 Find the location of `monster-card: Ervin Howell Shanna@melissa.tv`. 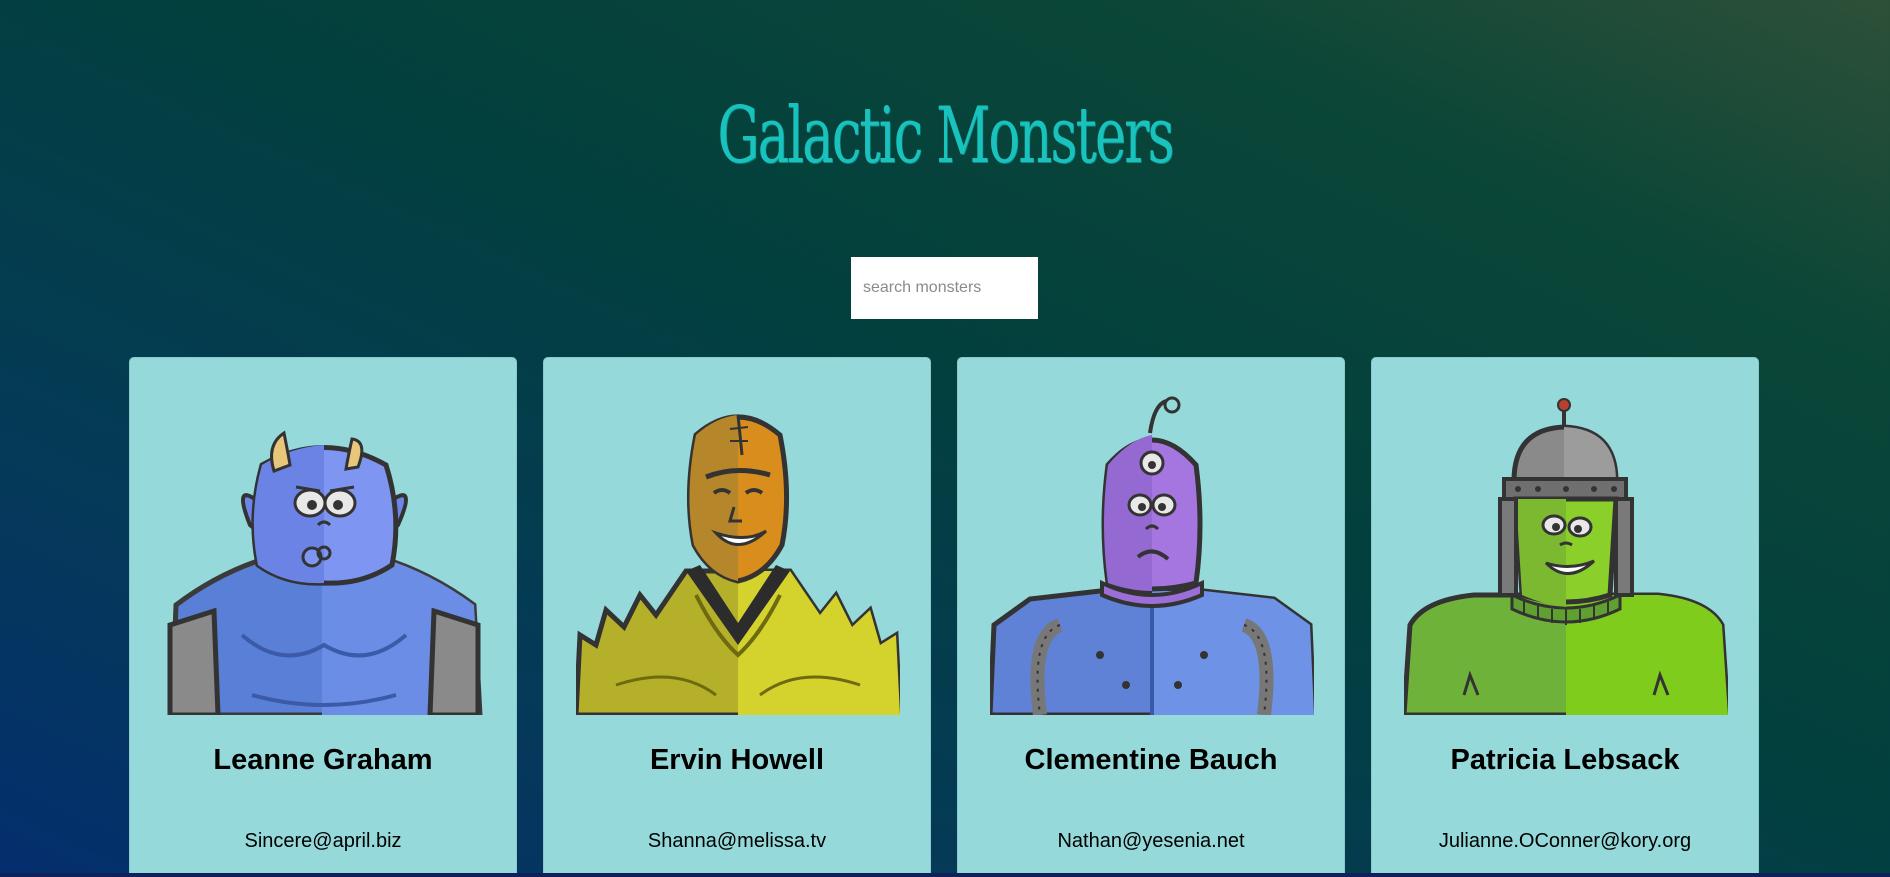

monster-card: Ervin Howell Shanna@melissa.tv is located at coordinates (737, 617).